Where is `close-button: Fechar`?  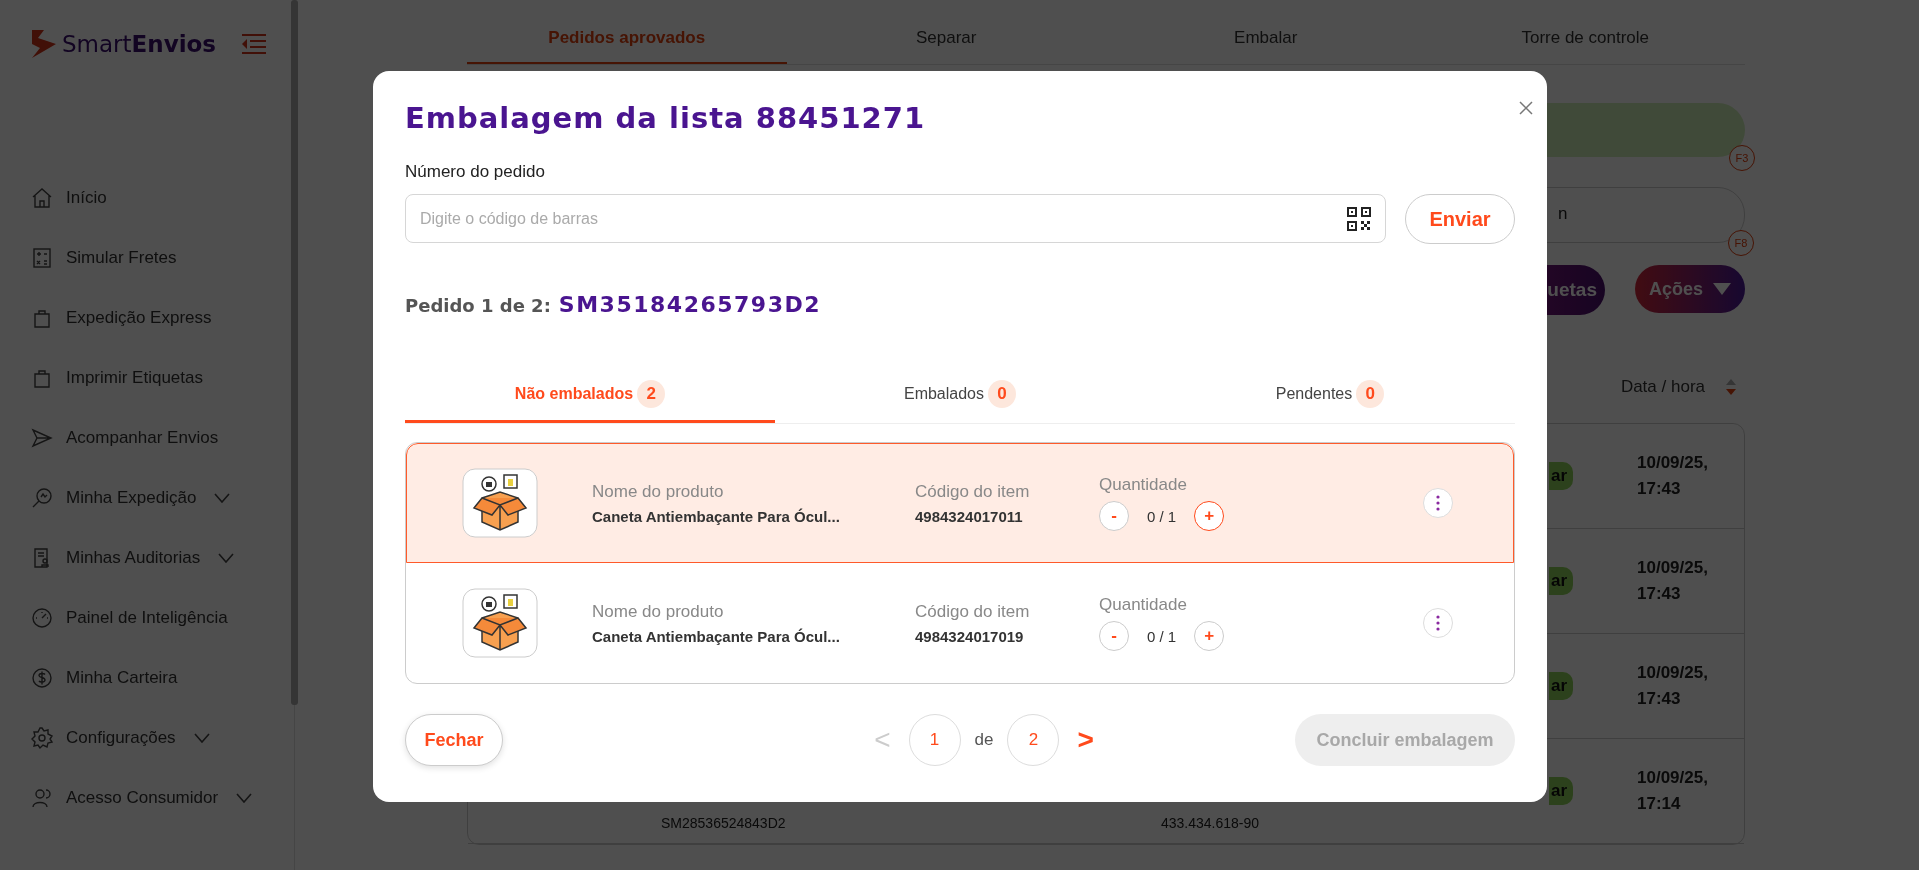
close-button: Fechar is located at coordinates (454, 740).